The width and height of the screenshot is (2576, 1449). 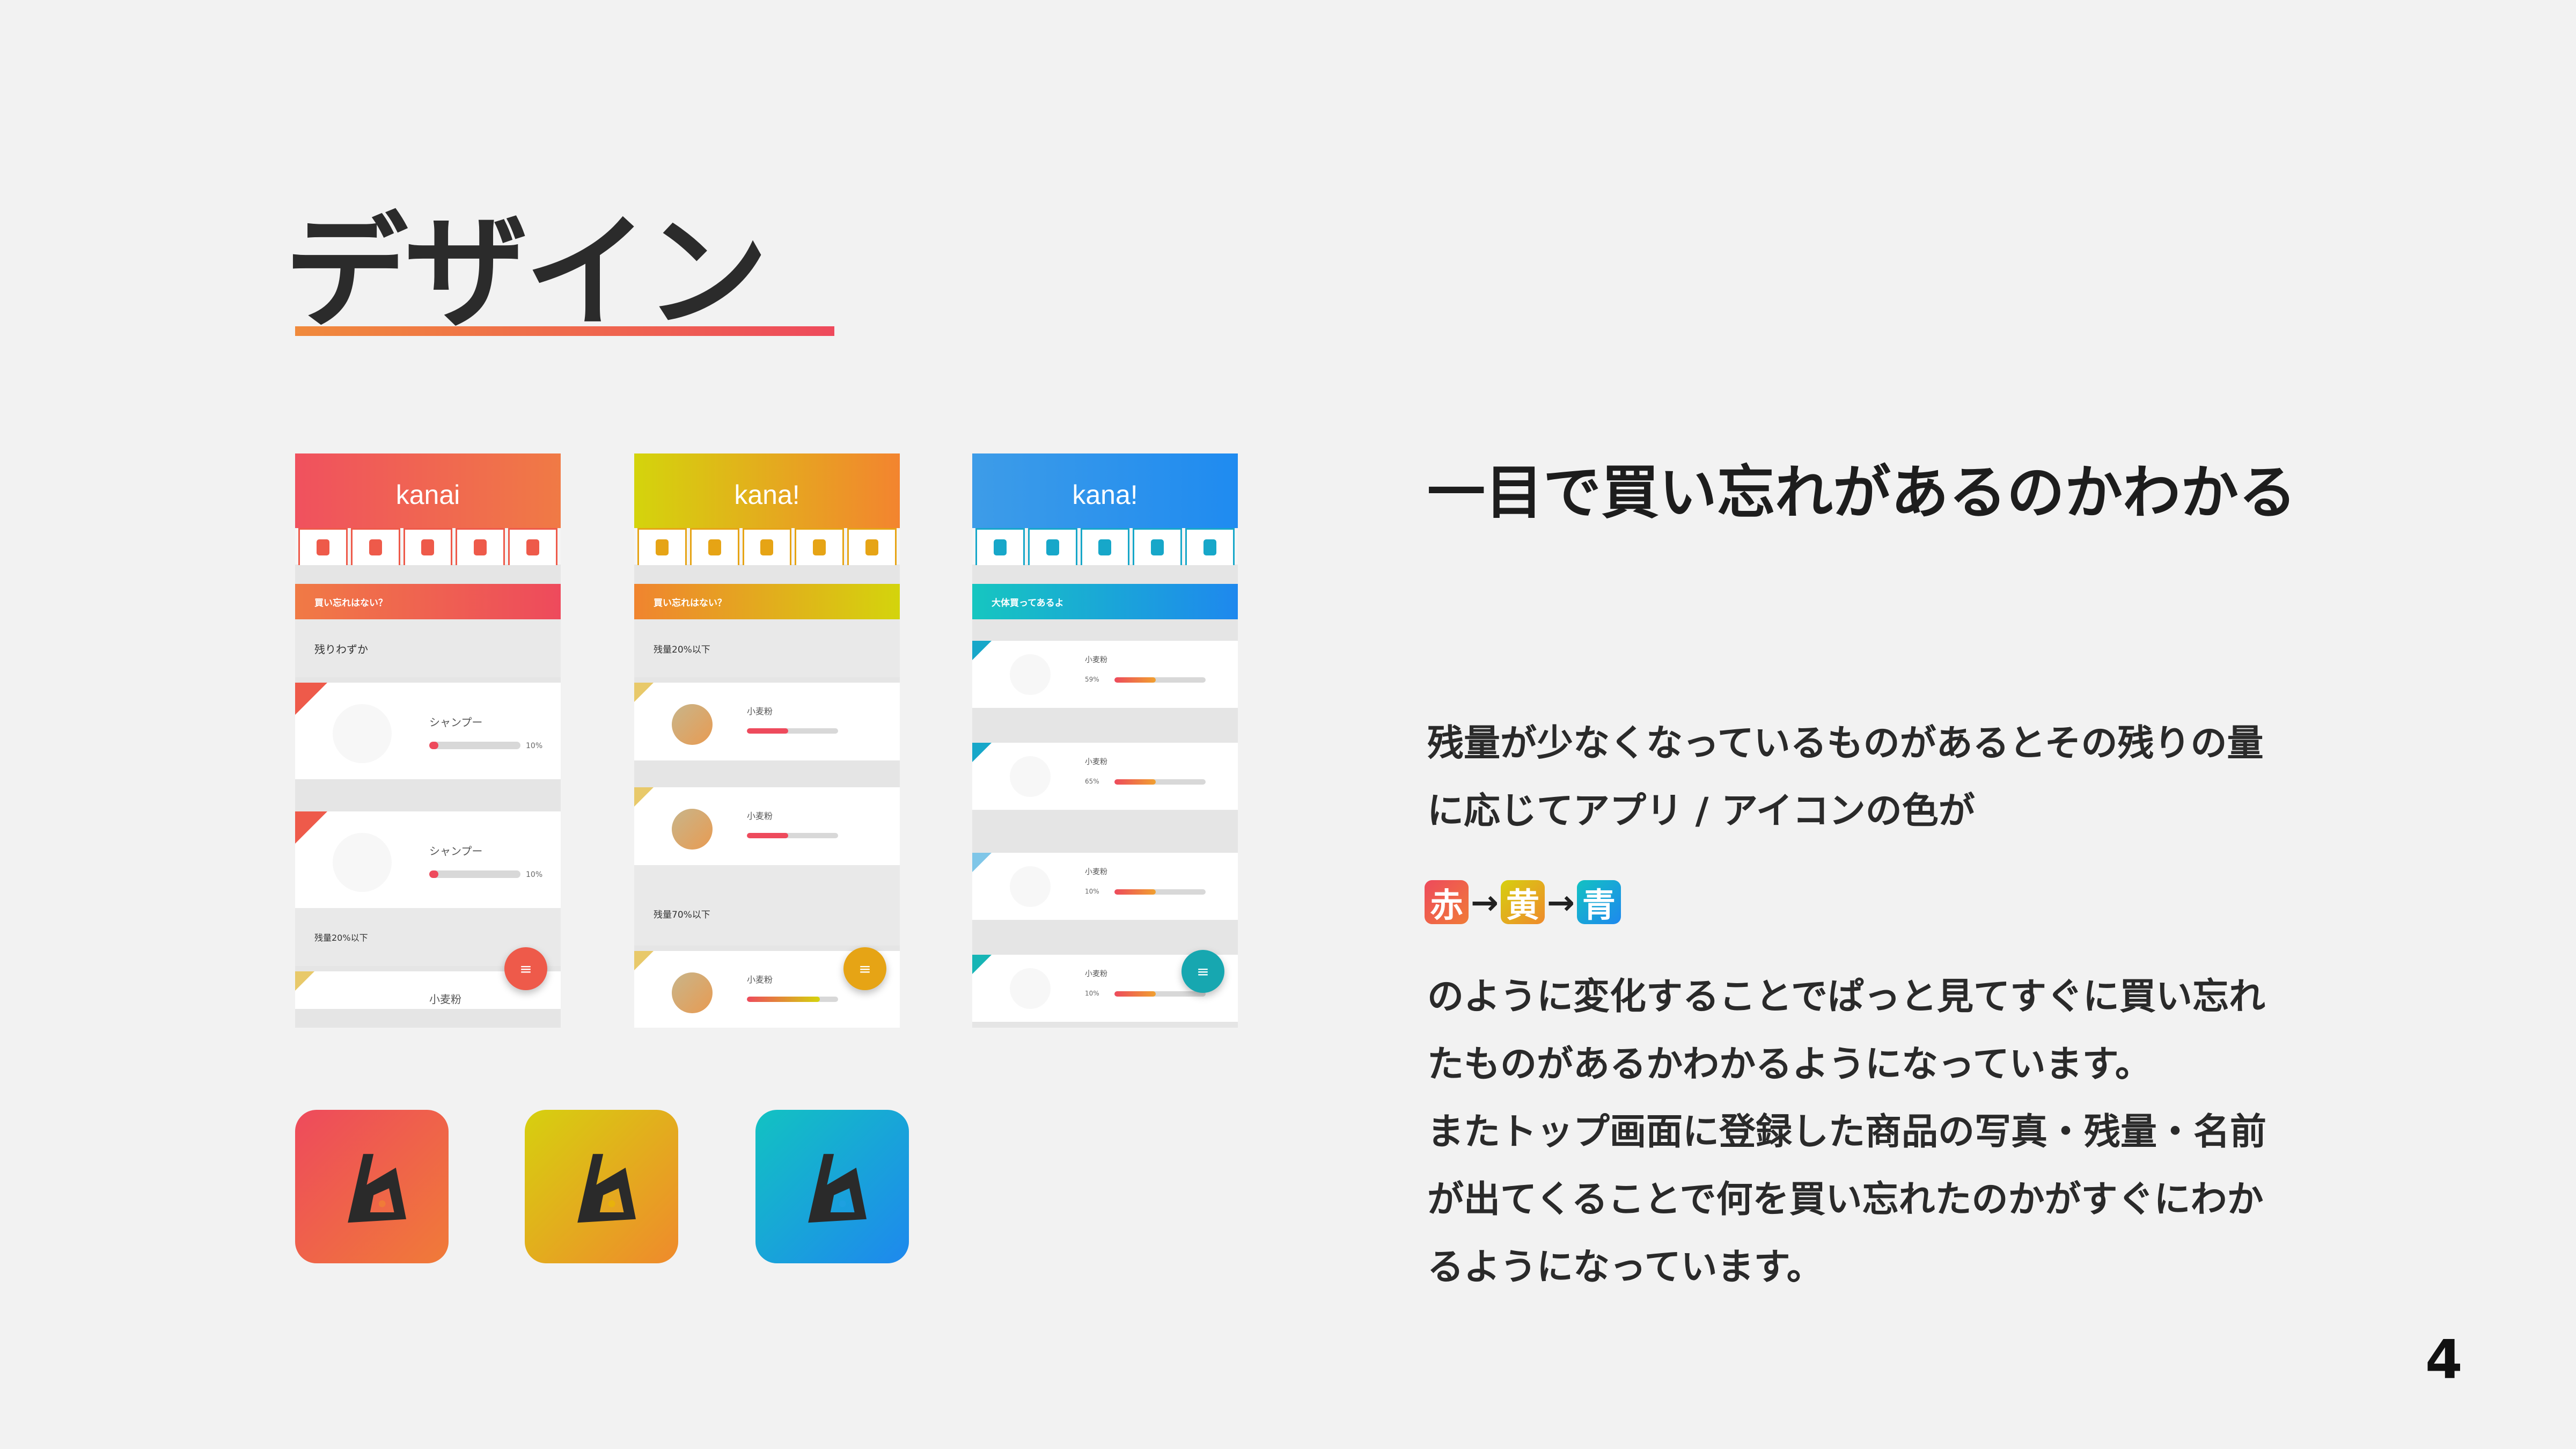 I want to click on list-item: 小麦粉 10%, so click(x=1105, y=886).